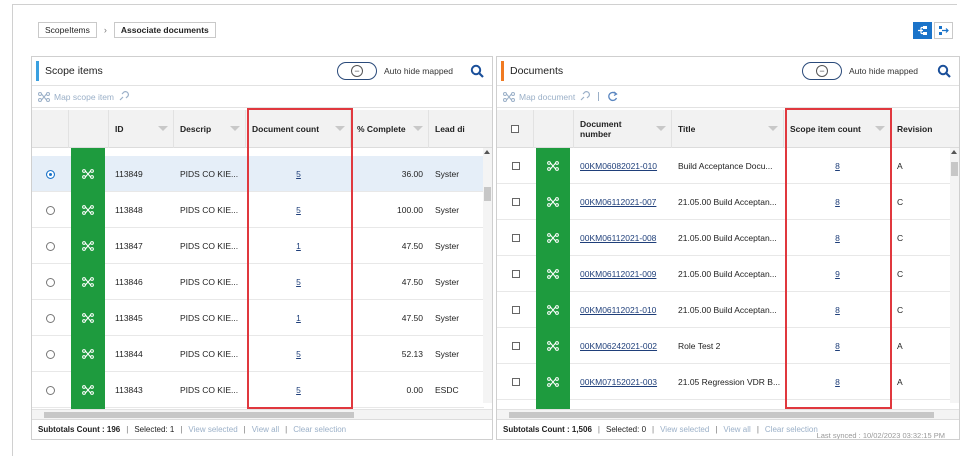 The image size is (969, 456). Describe the element at coordinates (456, 129) in the screenshot. I see `column-header-lead: Lead di` at that location.